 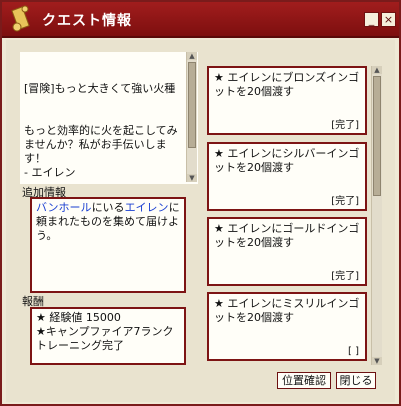 What do you see at coordinates (287, 100) in the screenshot?
I see `objective-item: ★ エイレンにブロンズインゴットを20個渡す [完了]` at bounding box center [287, 100].